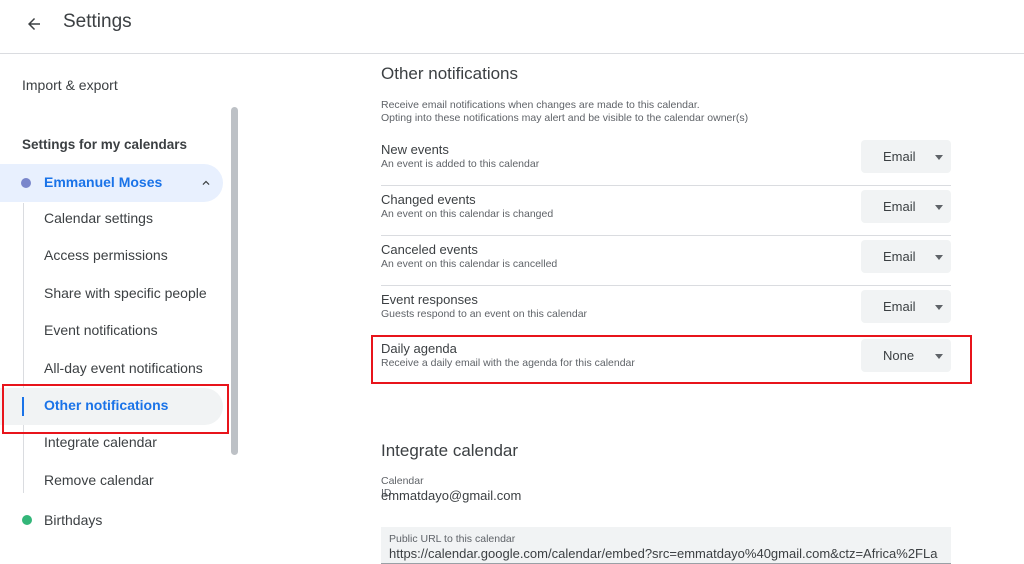 This screenshot has height=564, width=1024. I want to click on sidebar-item-calendar-settings: Calendar settings, so click(111, 219).